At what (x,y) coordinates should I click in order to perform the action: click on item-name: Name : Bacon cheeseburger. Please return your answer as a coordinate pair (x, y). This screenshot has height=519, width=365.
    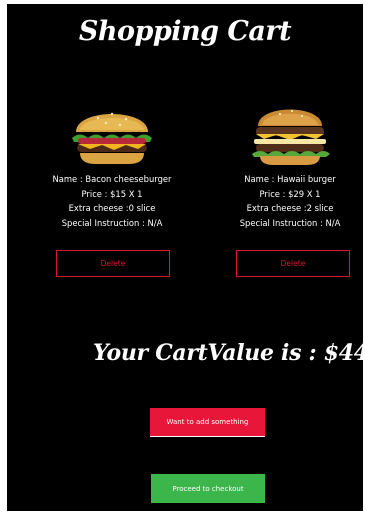
    Looking at the image, I should click on (112, 179).